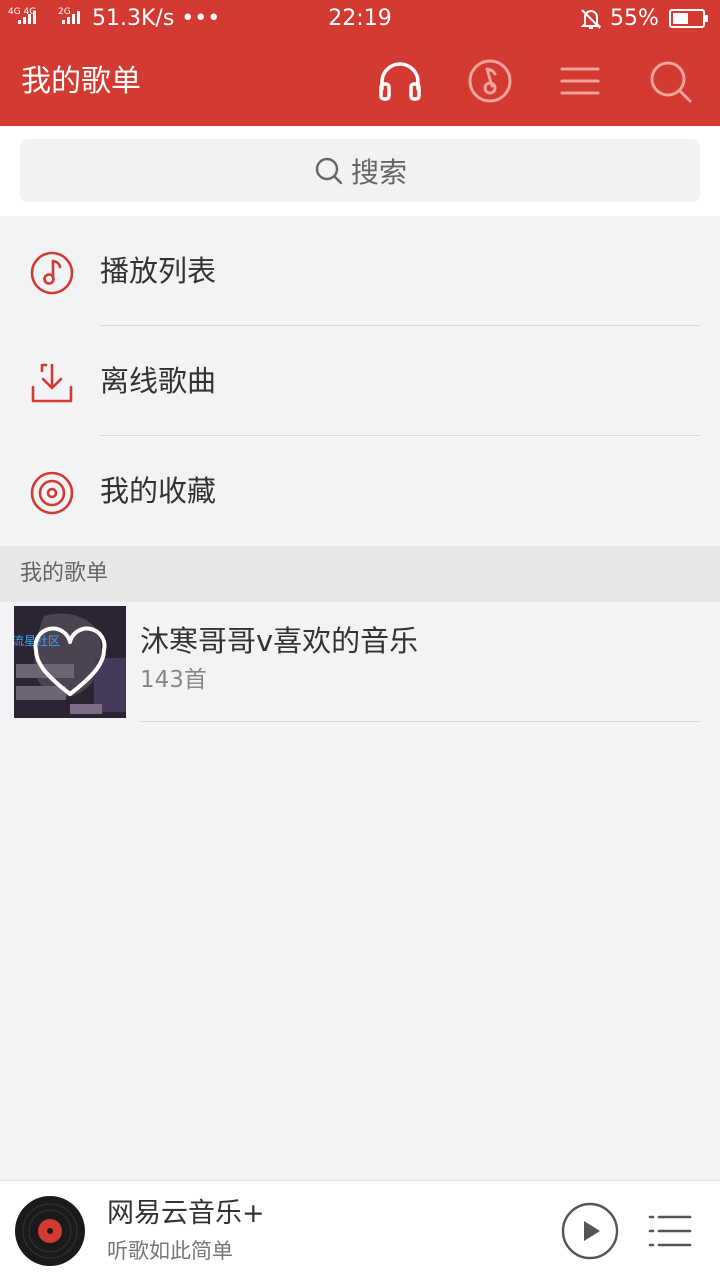 This screenshot has height=1280, width=720. I want to click on page-title: 我的歌单, so click(81, 81).